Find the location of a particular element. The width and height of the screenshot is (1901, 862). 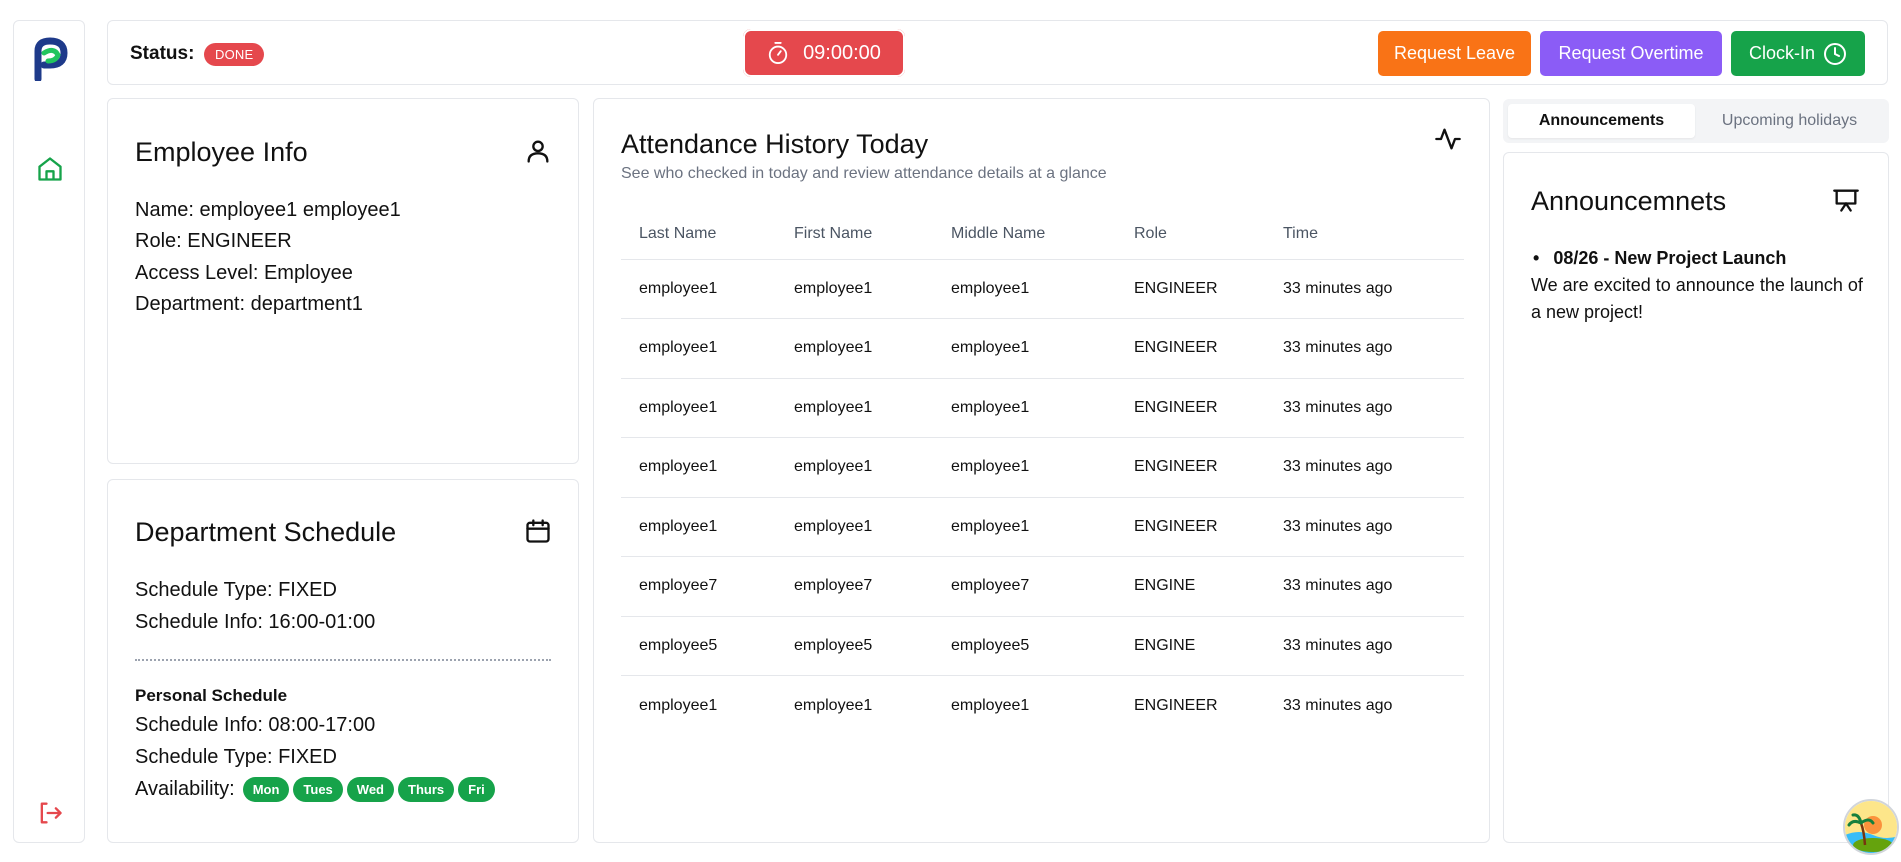

personal-schedule-heading: Personal Schedule is located at coordinates (211, 695).